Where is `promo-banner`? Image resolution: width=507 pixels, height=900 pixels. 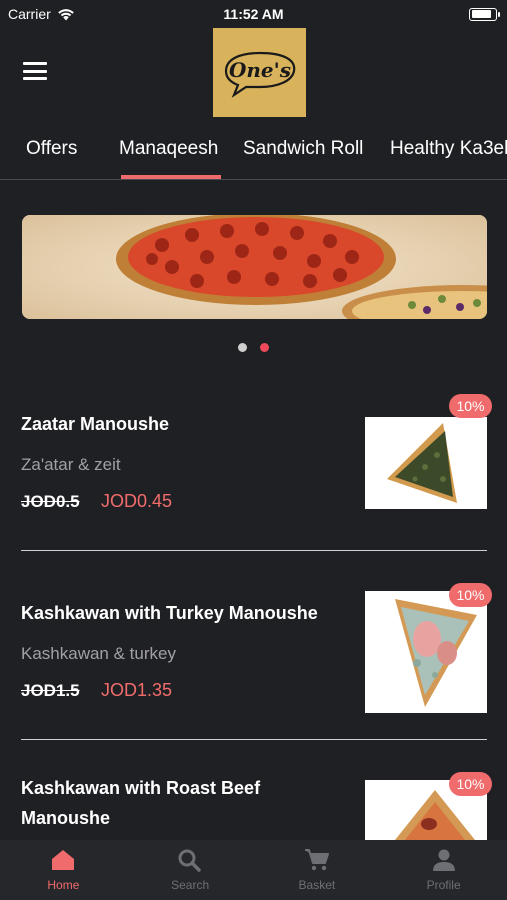 promo-banner is located at coordinates (254, 267).